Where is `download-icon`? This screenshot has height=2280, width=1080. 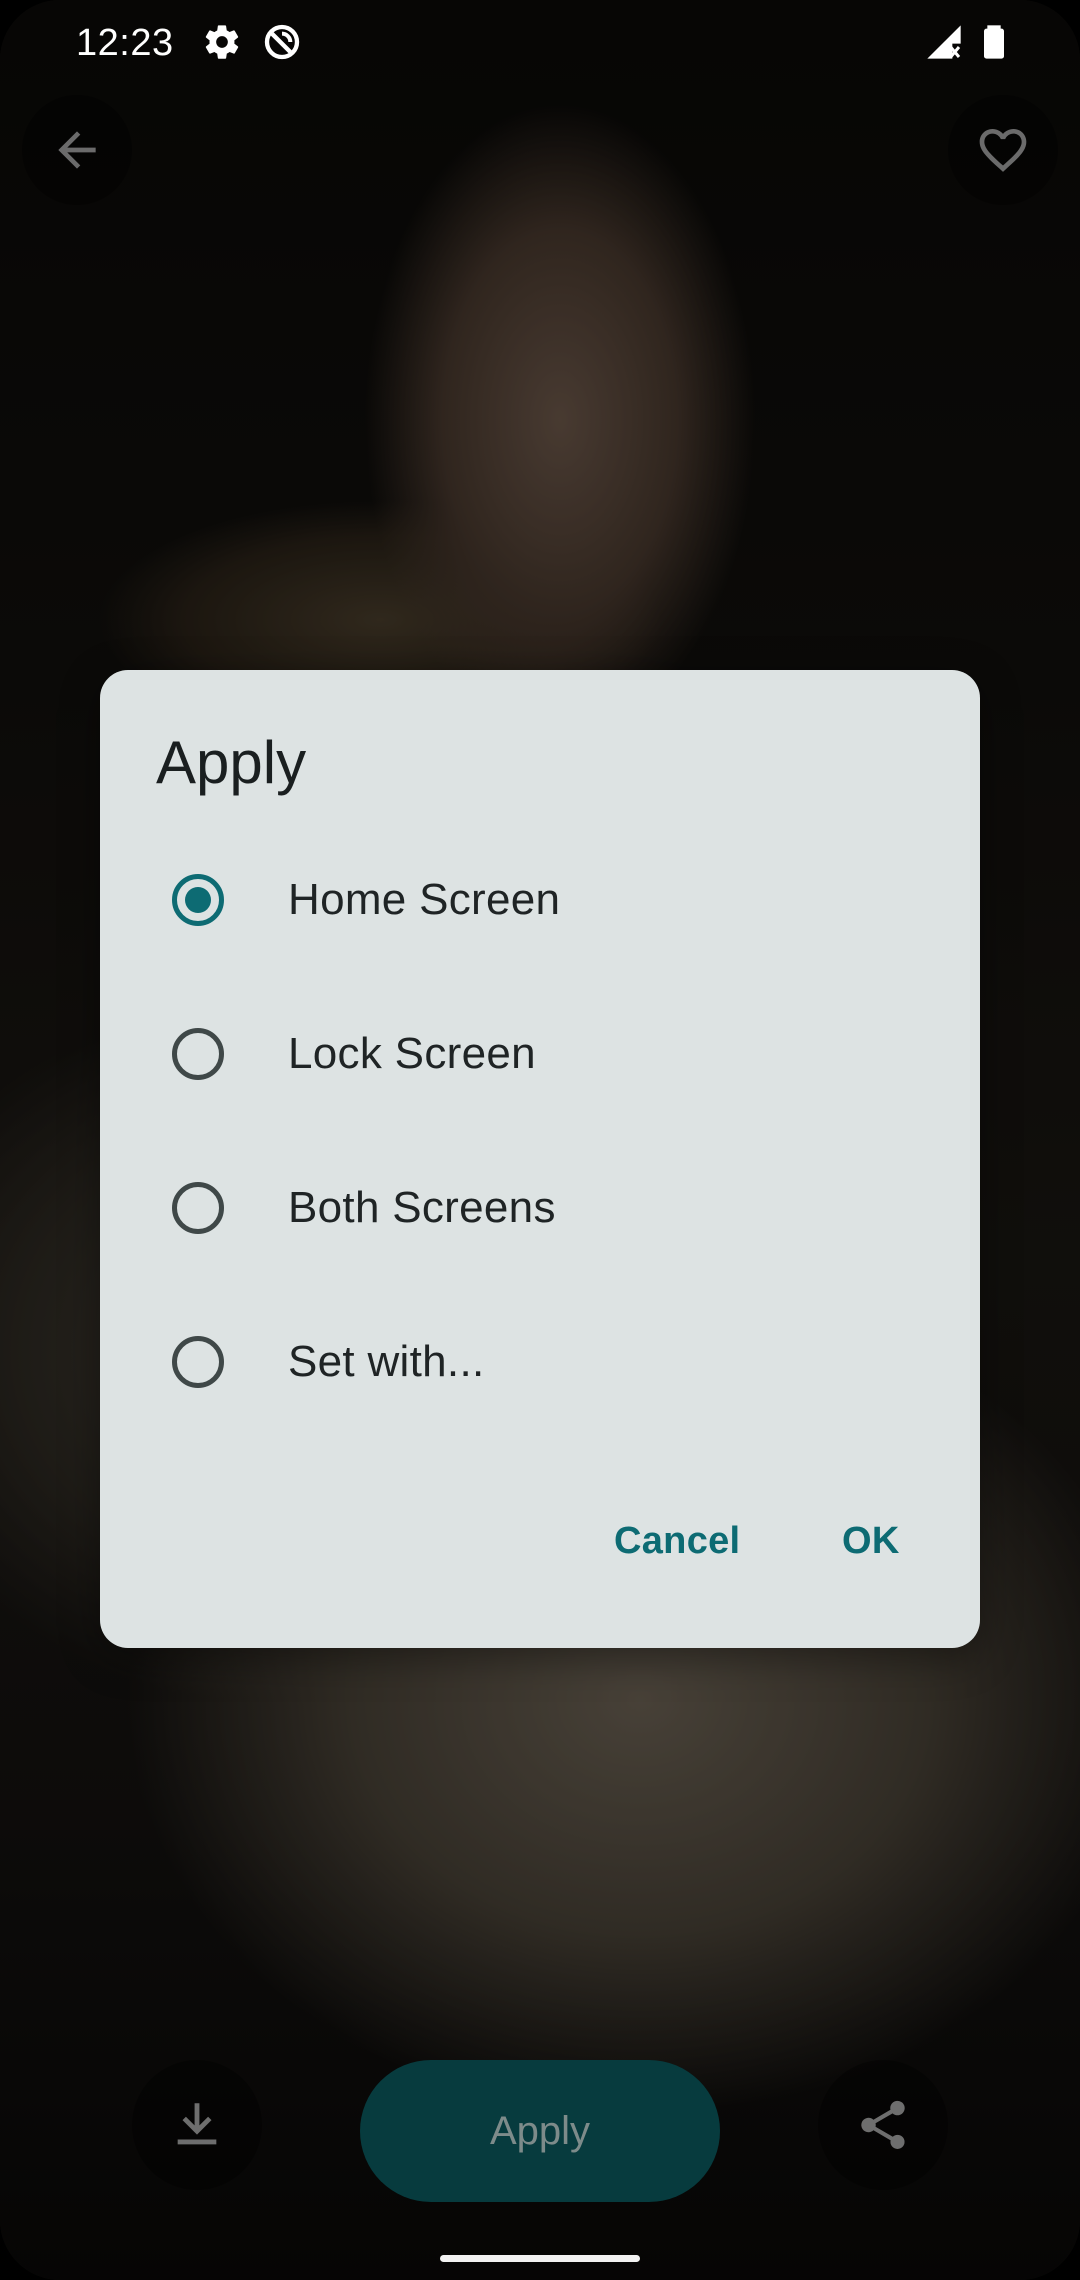
download-icon is located at coordinates (197, 2125).